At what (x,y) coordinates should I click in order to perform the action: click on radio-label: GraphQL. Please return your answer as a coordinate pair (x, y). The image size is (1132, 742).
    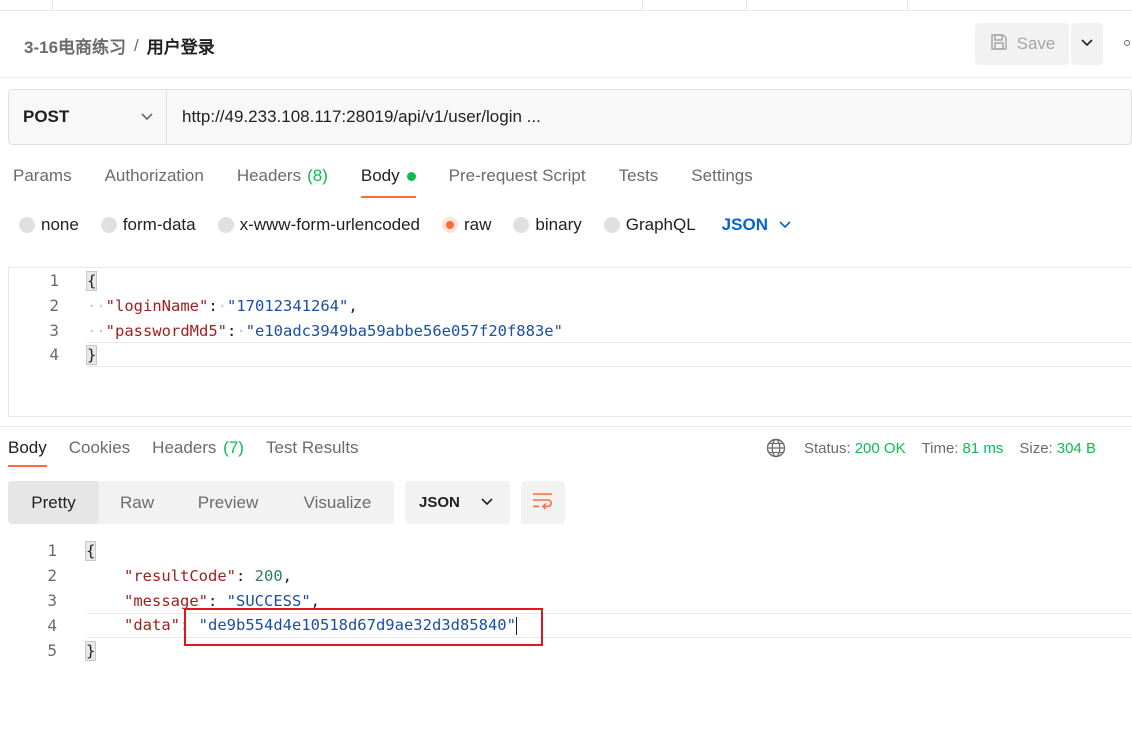
    Looking at the image, I should click on (660, 224).